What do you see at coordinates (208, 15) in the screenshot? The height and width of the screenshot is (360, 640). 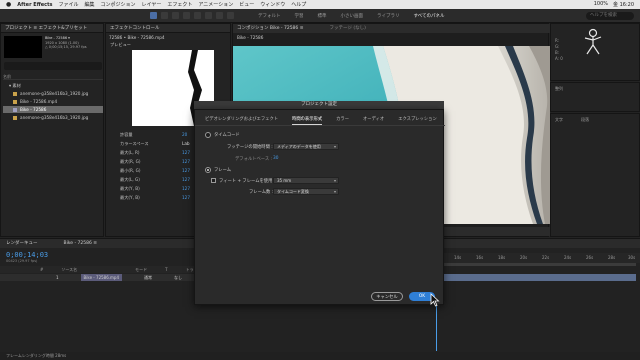 I see `pen-tool-icon` at bounding box center [208, 15].